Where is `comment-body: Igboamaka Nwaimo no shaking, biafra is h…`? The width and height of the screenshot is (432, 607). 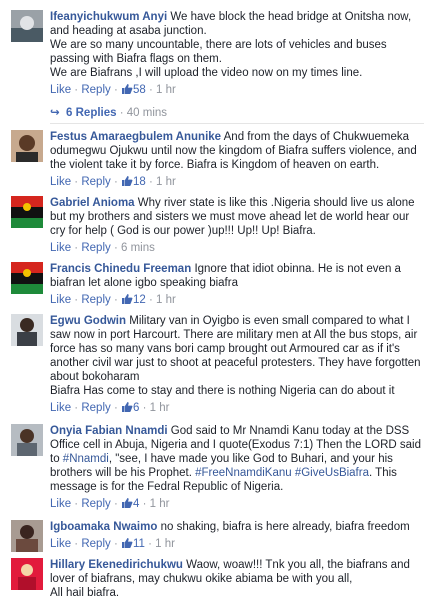
comment-body: Igboamaka Nwaimo no shaking, biafra is h… is located at coordinates (238, 535).